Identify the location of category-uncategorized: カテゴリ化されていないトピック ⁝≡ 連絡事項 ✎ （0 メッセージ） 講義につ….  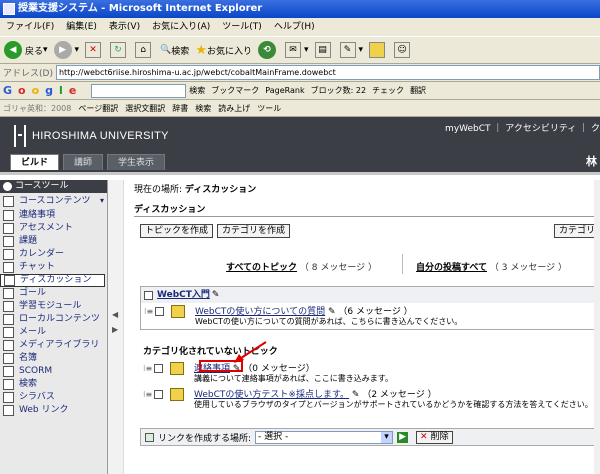
(370, 378).